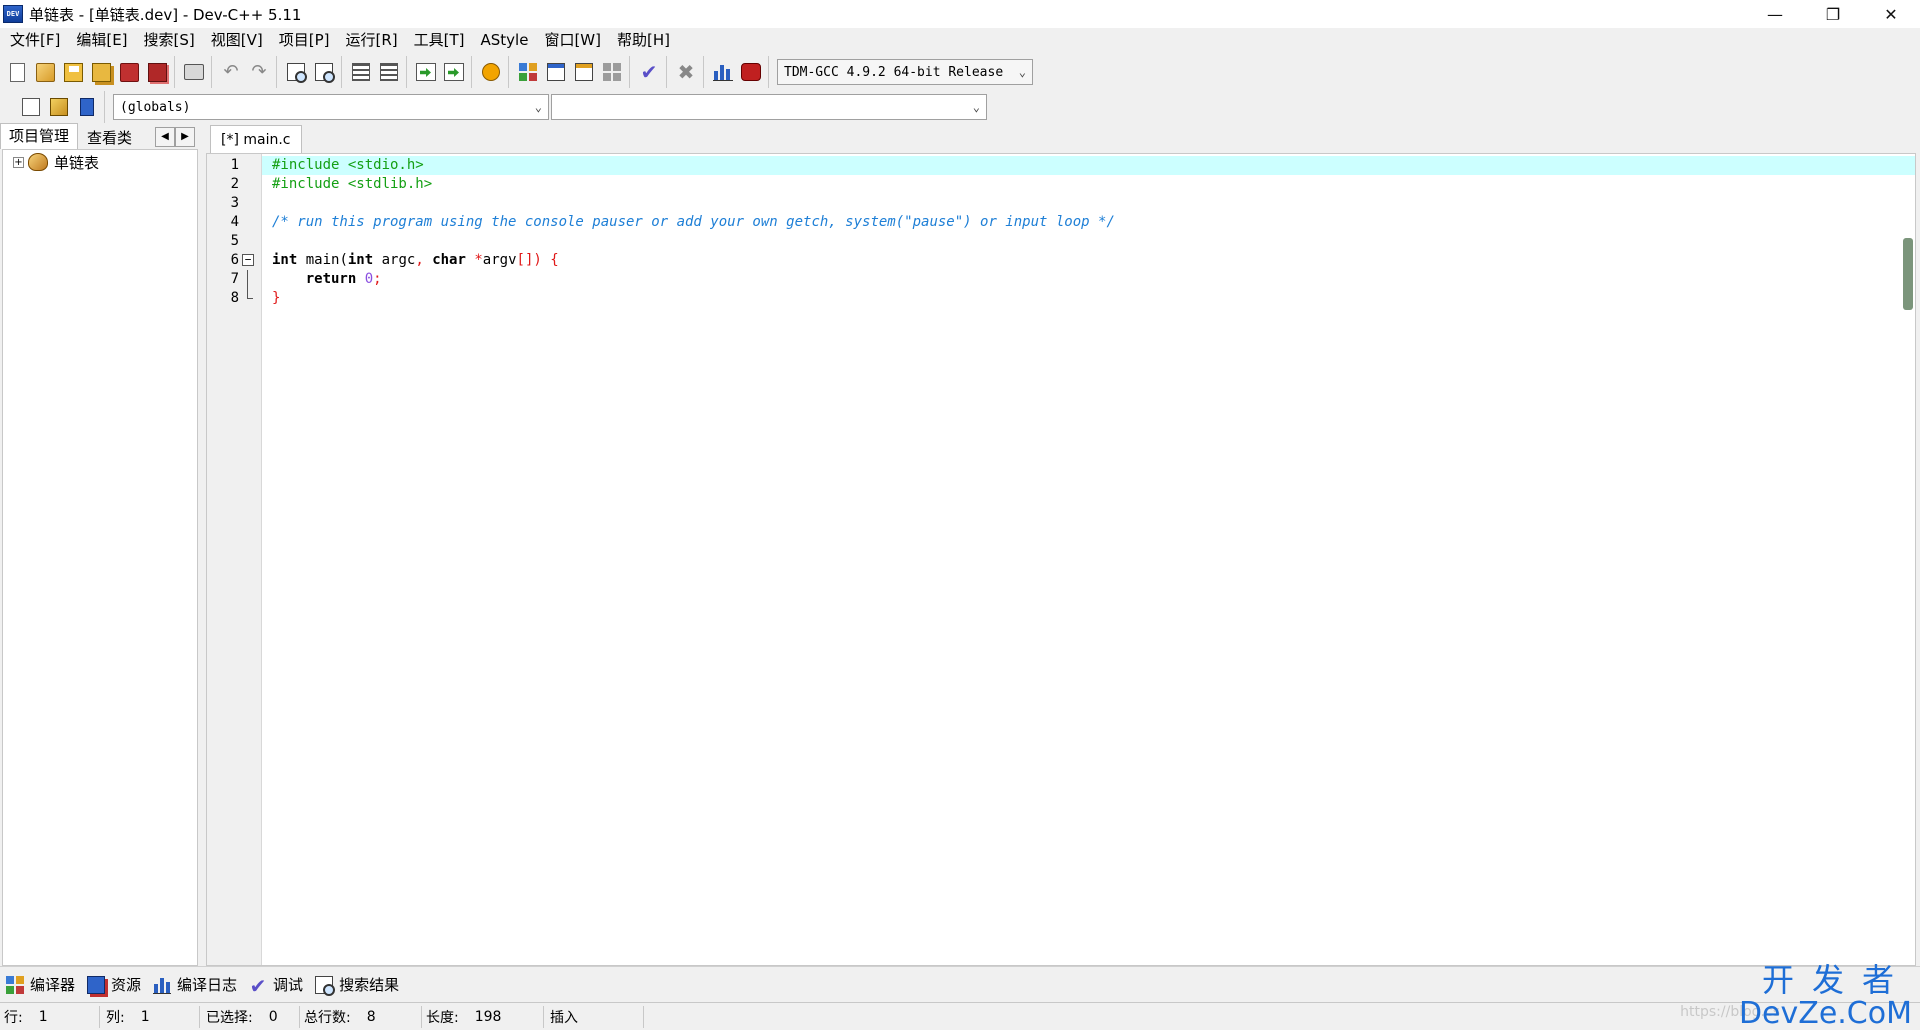 The width and height of the screenshot is (1920, 1030). What do you see at coordinates (331, 107) in the screenshot?
I see `scope-select: (globals) ⌄` at bounding box center [331, 107].